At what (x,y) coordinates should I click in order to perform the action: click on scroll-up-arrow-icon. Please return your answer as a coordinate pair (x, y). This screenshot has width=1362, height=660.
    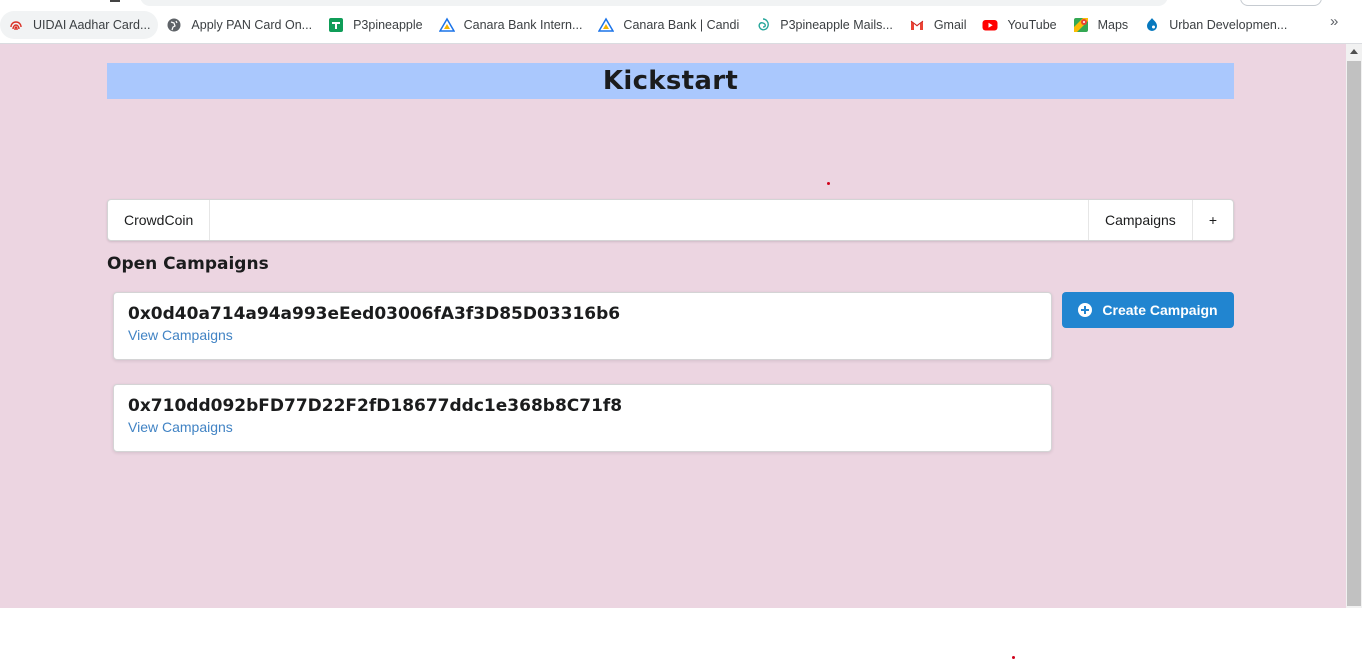
    Looking at the image, I should click on (1354, 51).